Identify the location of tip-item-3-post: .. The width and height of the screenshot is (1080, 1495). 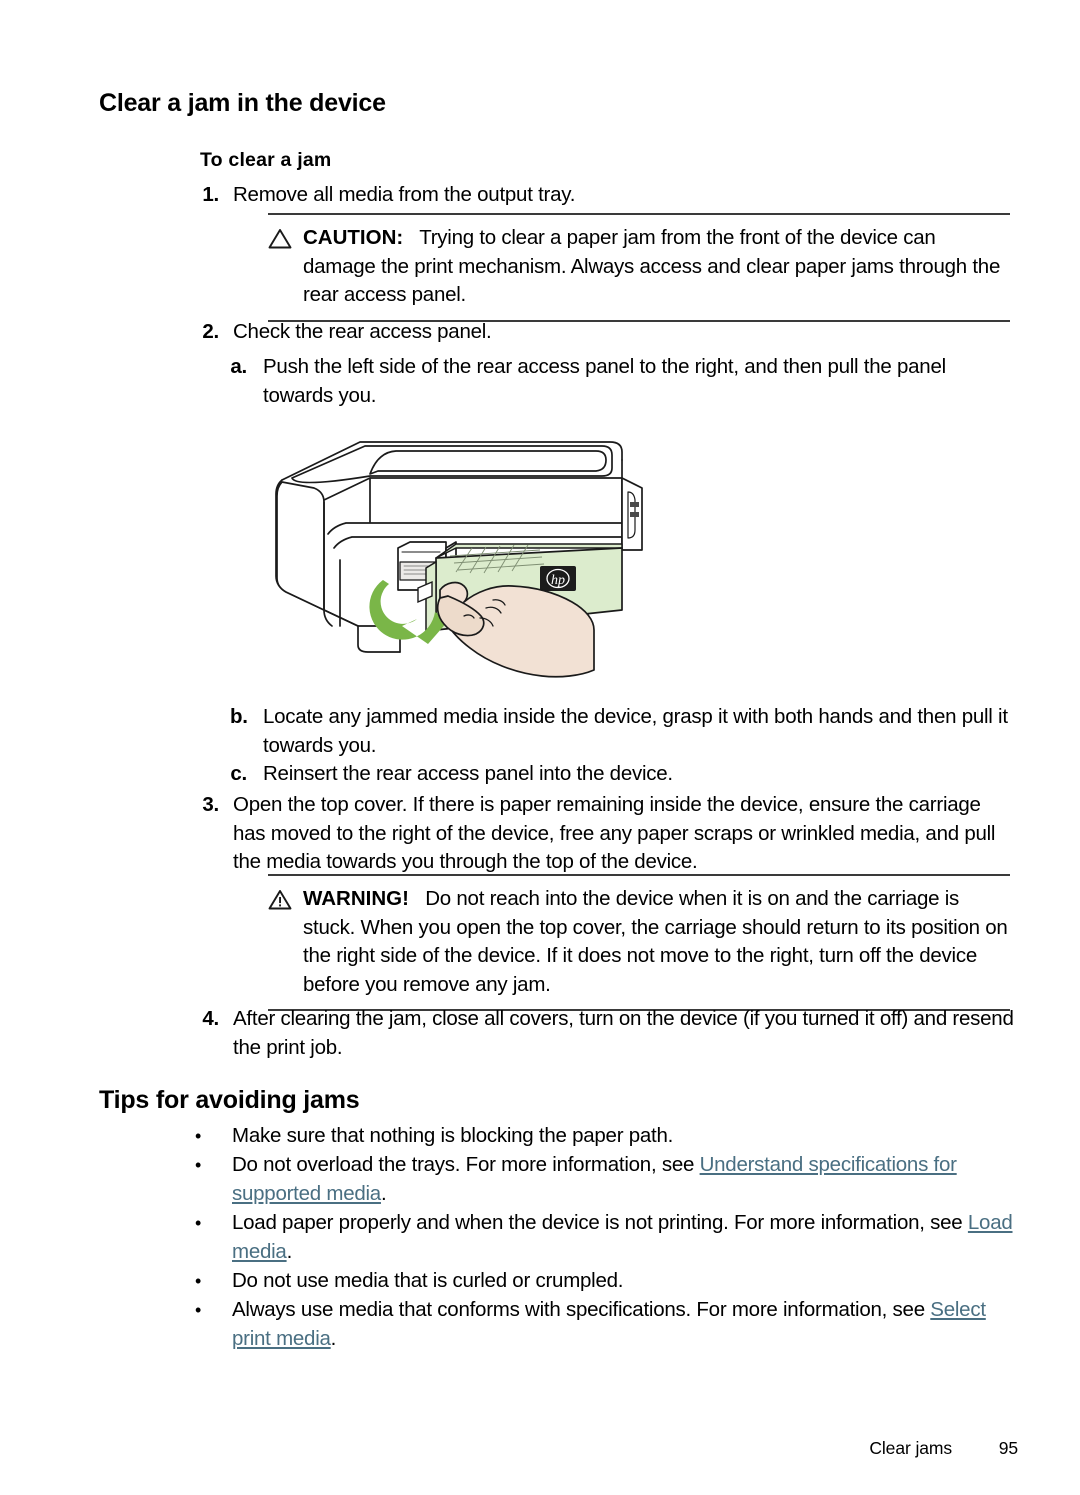
(289, 1251).